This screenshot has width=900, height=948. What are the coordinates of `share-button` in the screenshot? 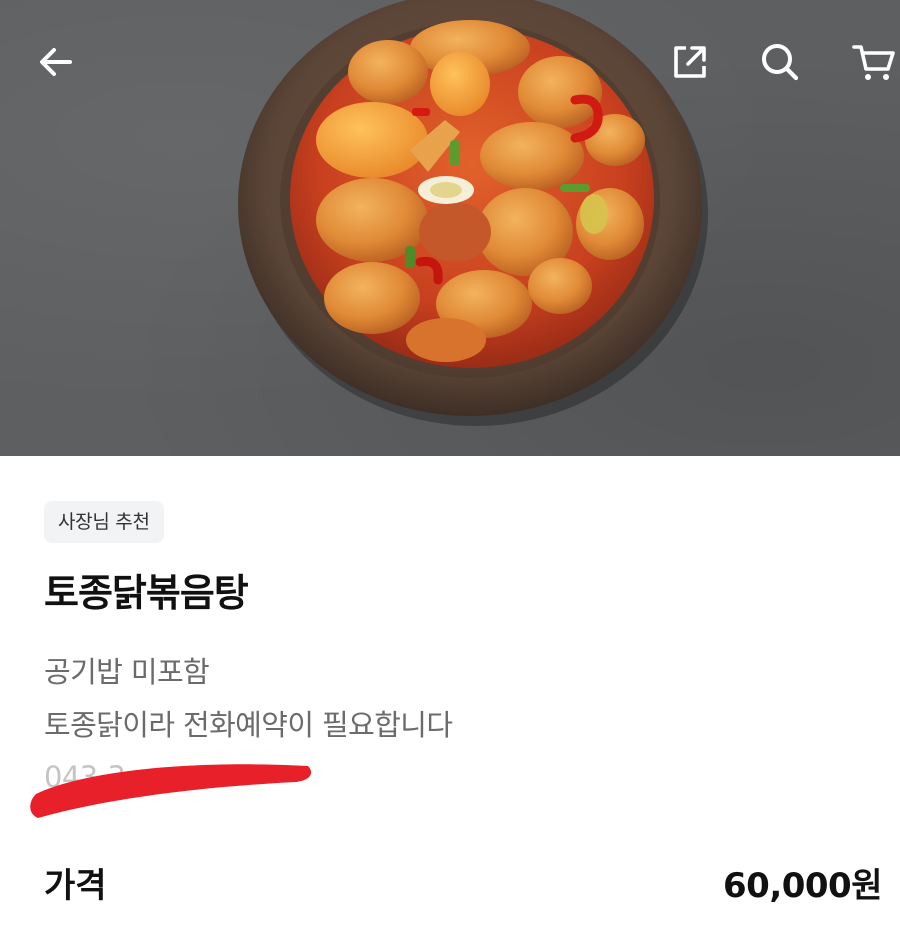 It's located at (690, 62).